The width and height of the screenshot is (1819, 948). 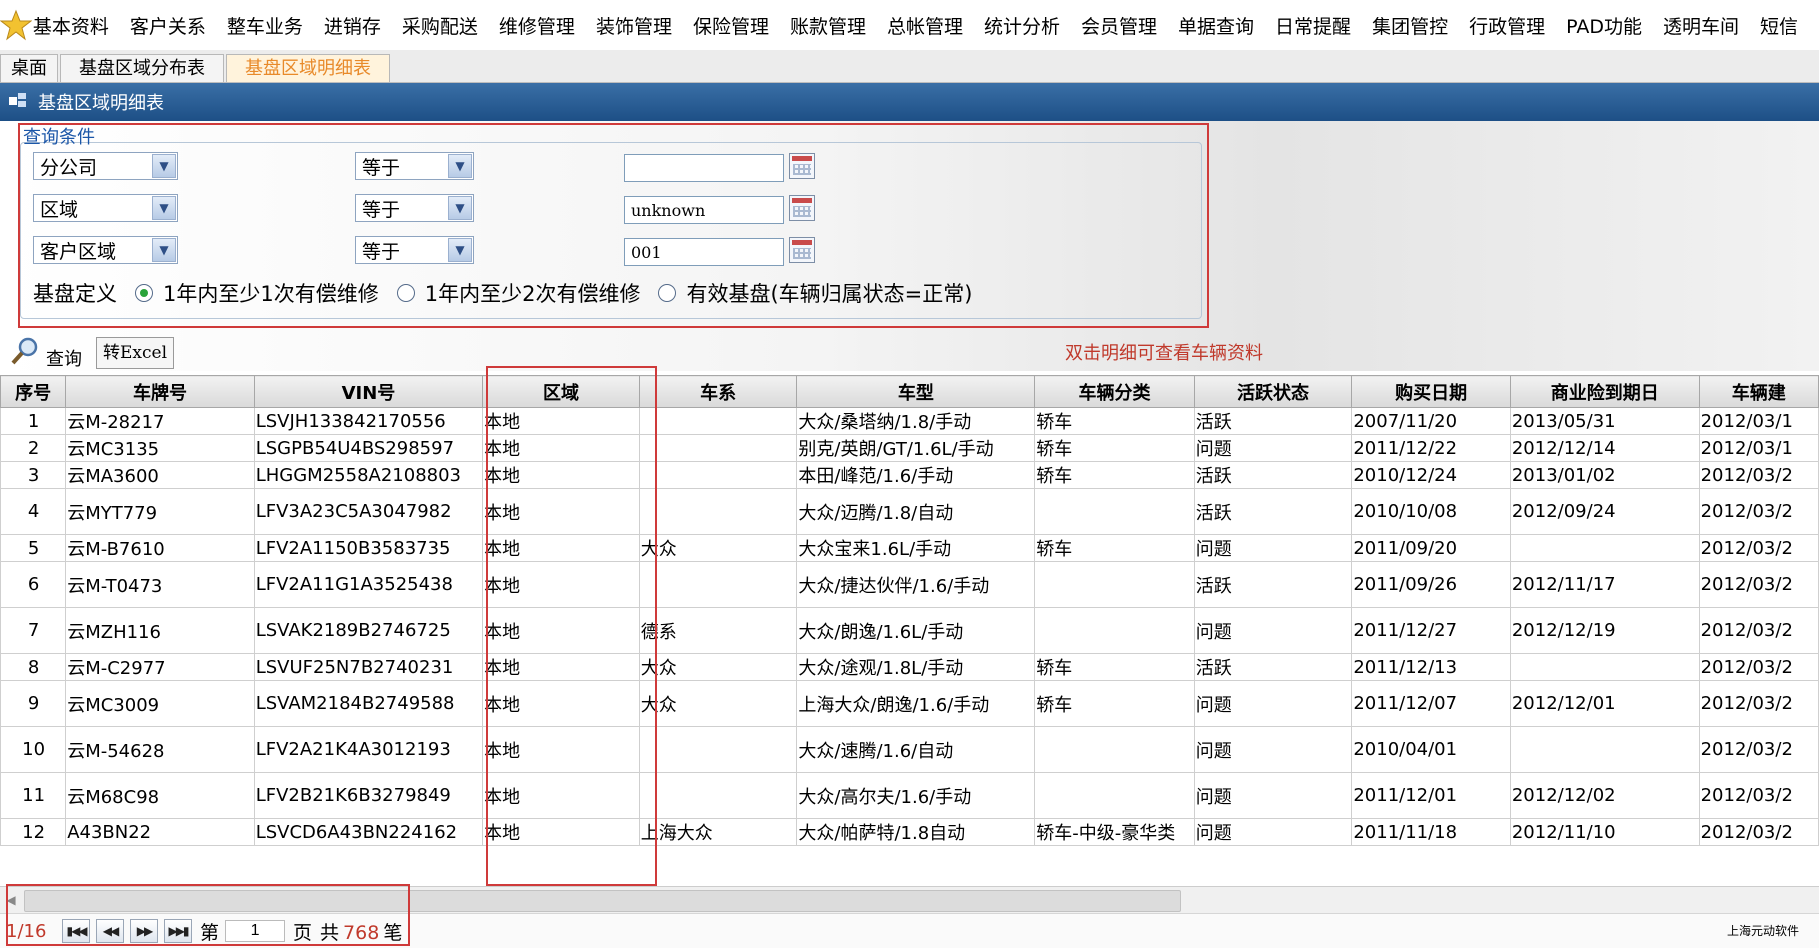 I want to click on table-cell: LFV2A1150B3583735, so click(x=368, y=548).